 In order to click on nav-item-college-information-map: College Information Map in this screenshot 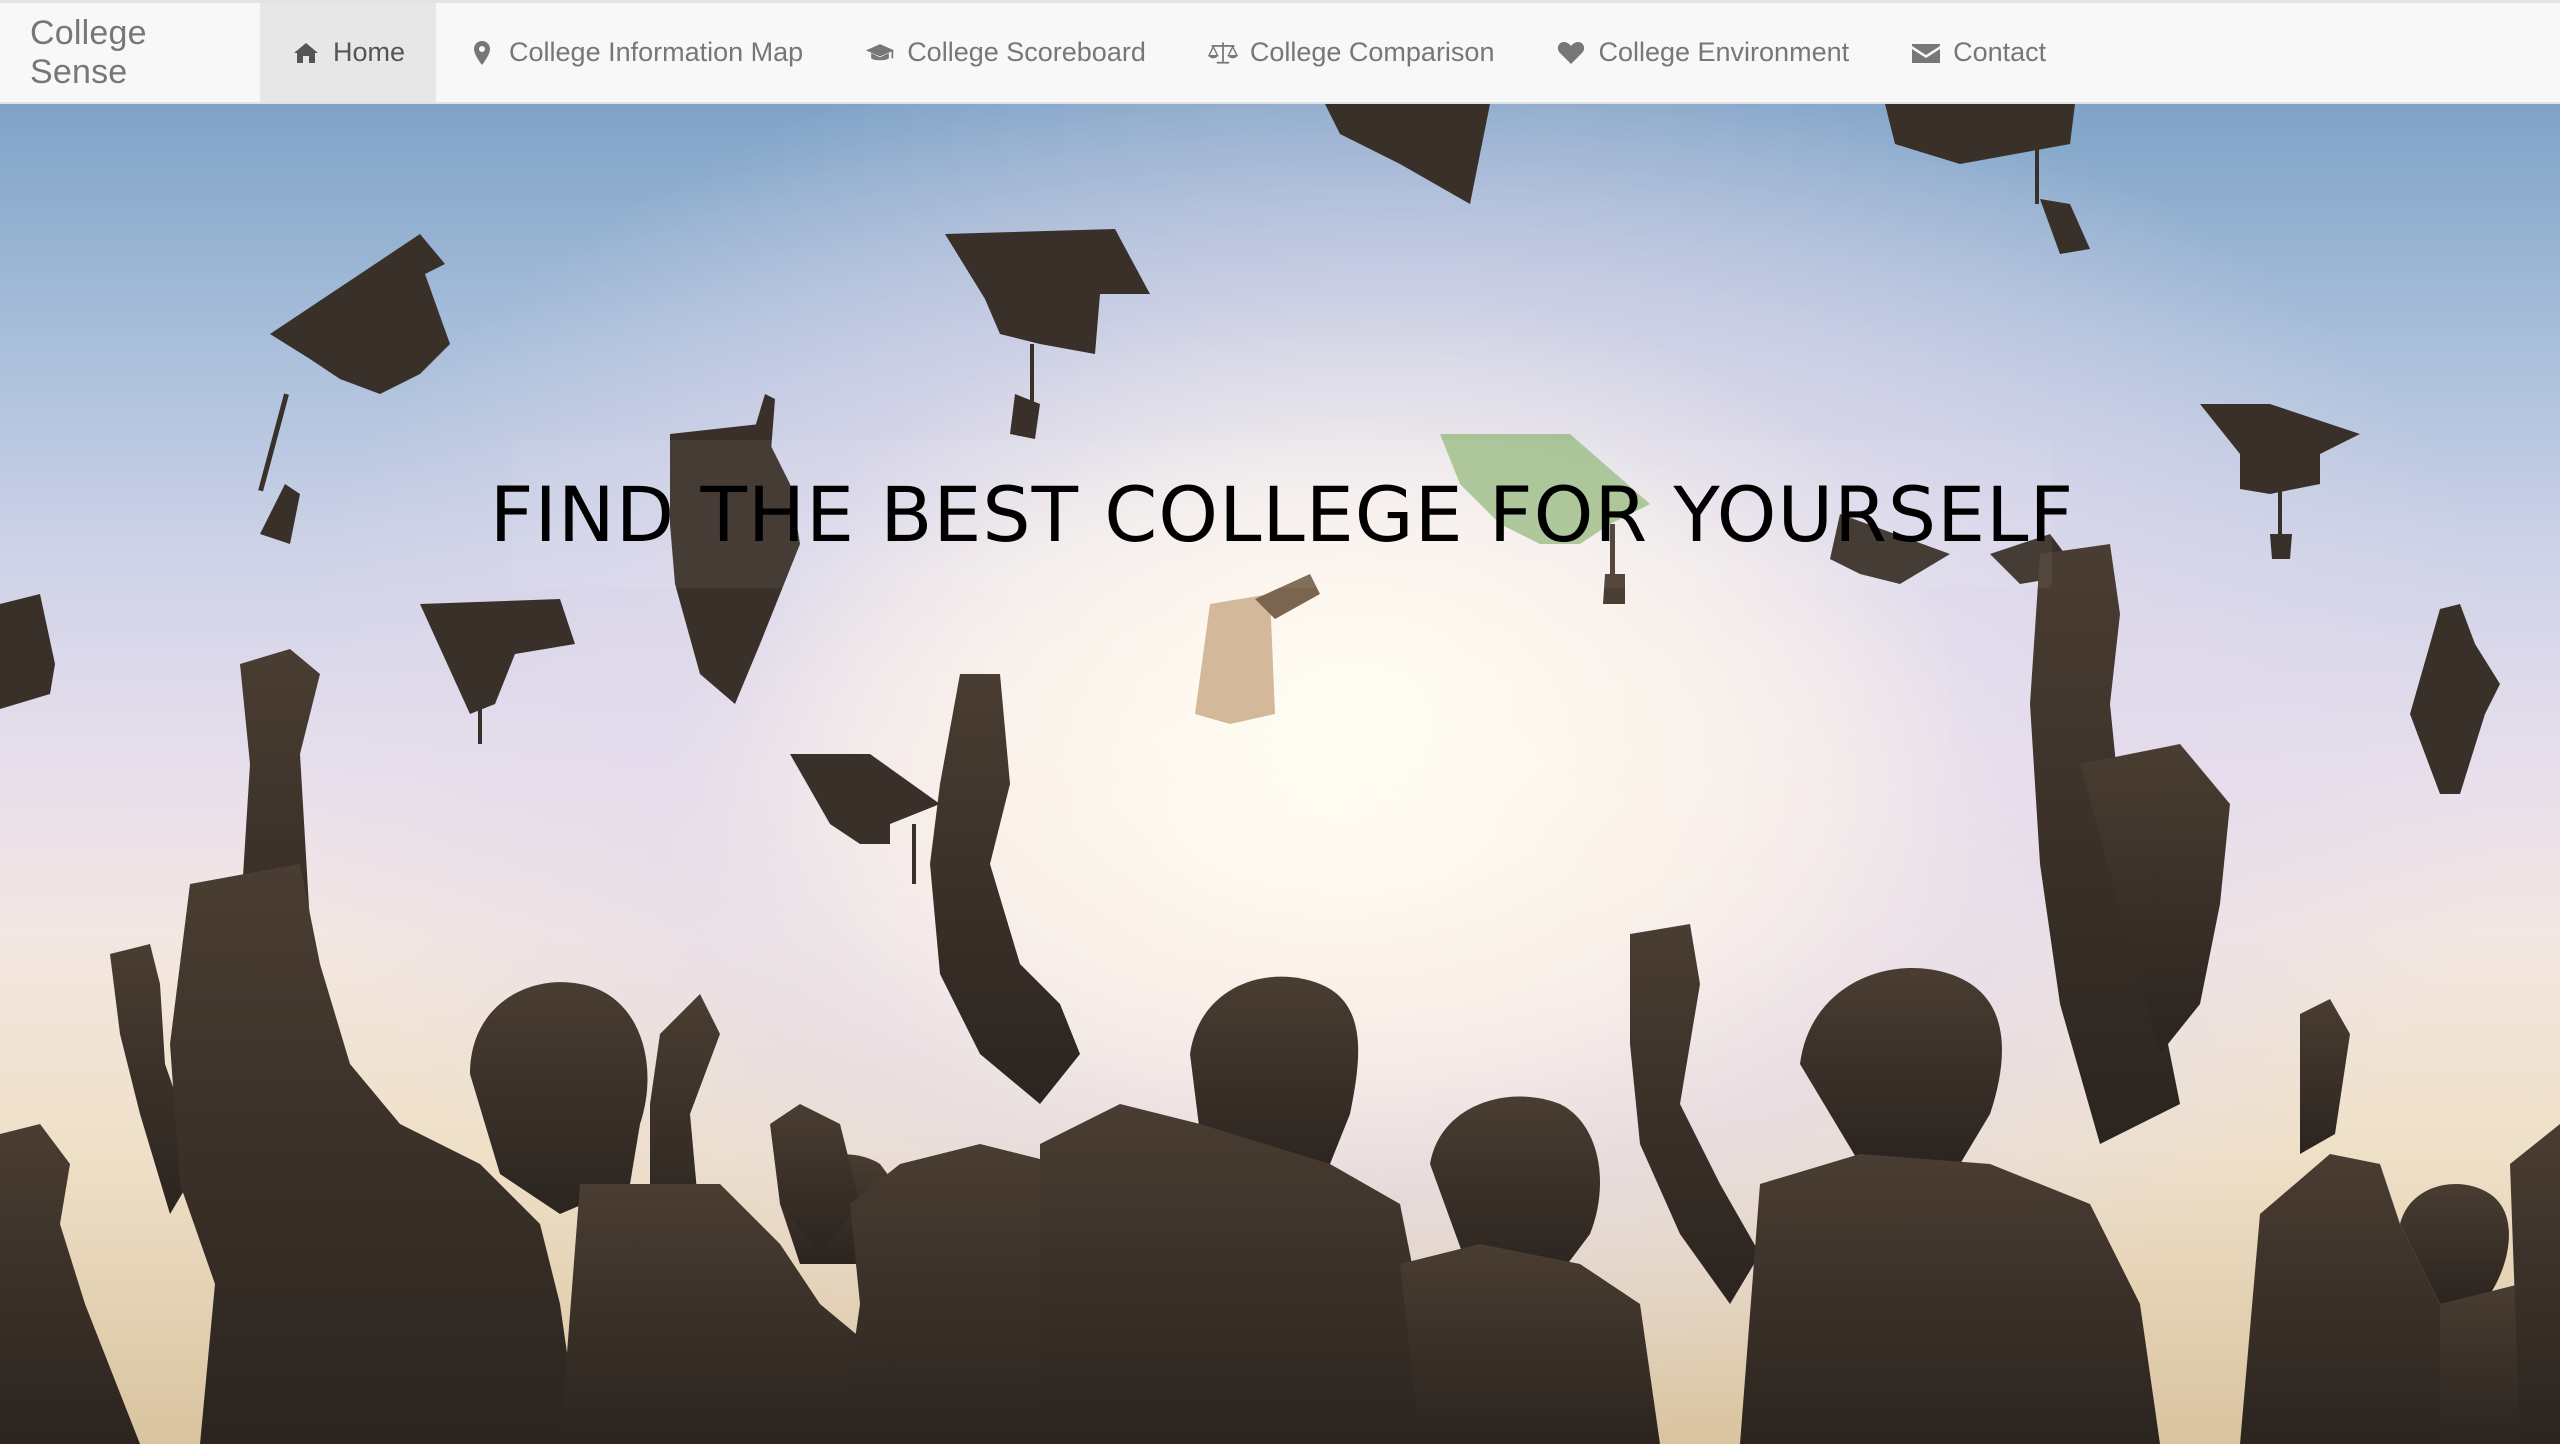, I will do `click(635, 52)`.